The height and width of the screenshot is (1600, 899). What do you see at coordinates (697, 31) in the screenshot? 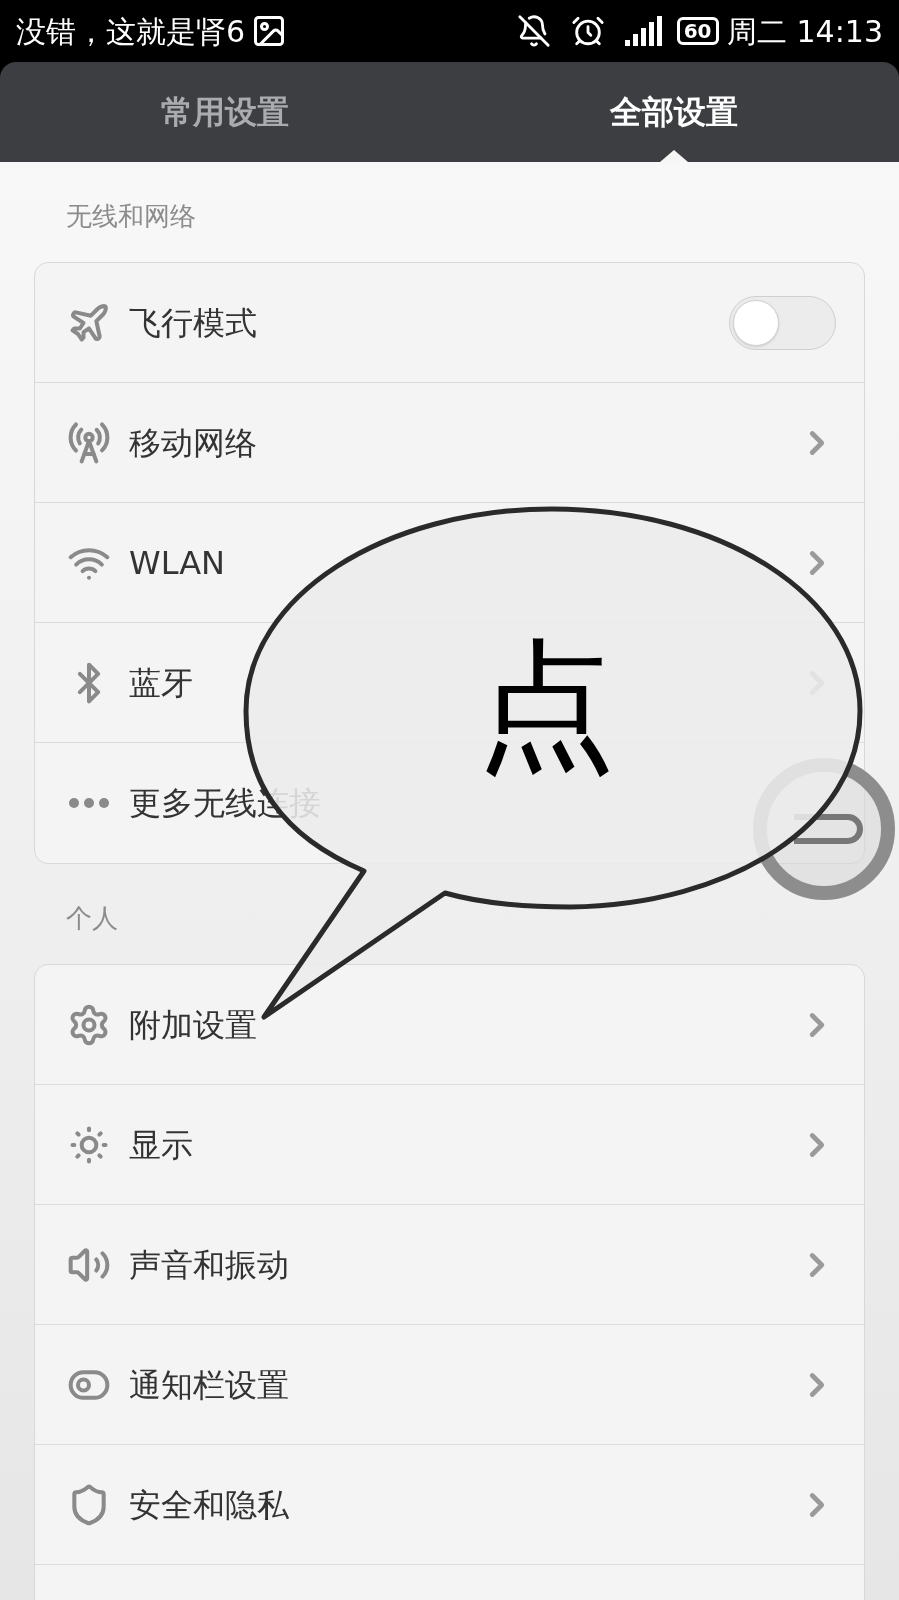
I see `battery-indicator: 60` at bounding box center [697, 31].